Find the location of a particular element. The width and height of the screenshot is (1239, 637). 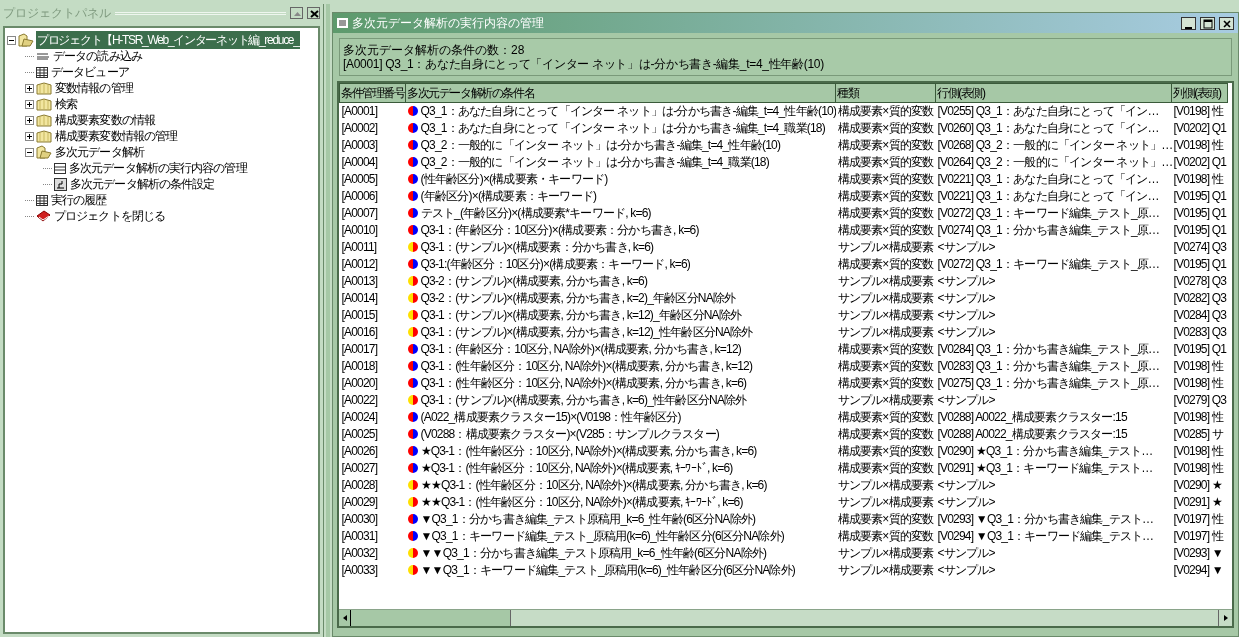

table-cell-text: [V0290] ★ is located at coordinates (1197, 485).